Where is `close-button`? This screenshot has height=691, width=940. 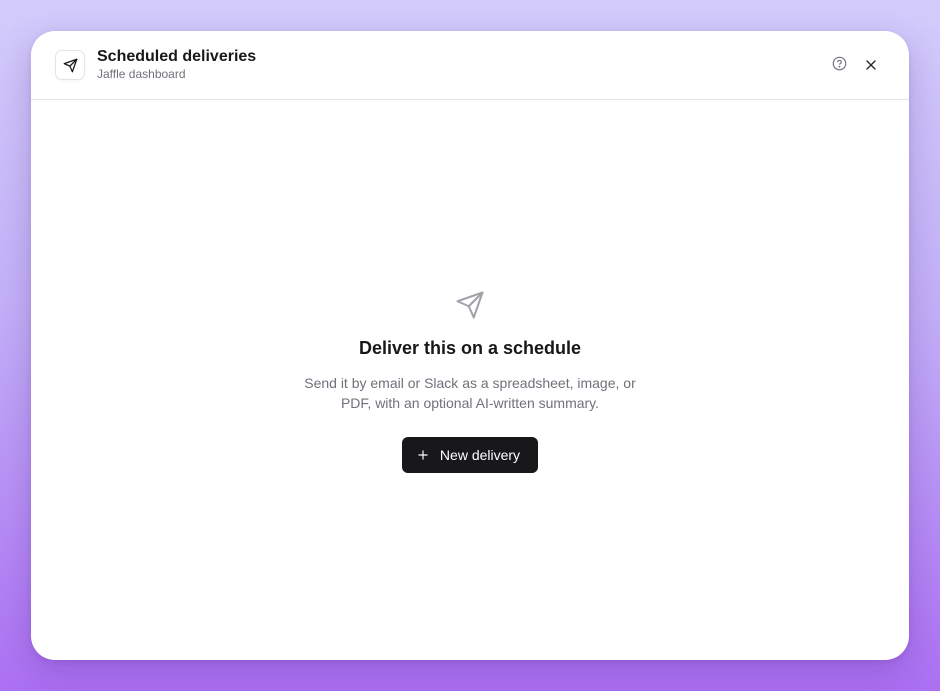 close-button is located at coordinates (871, 65).